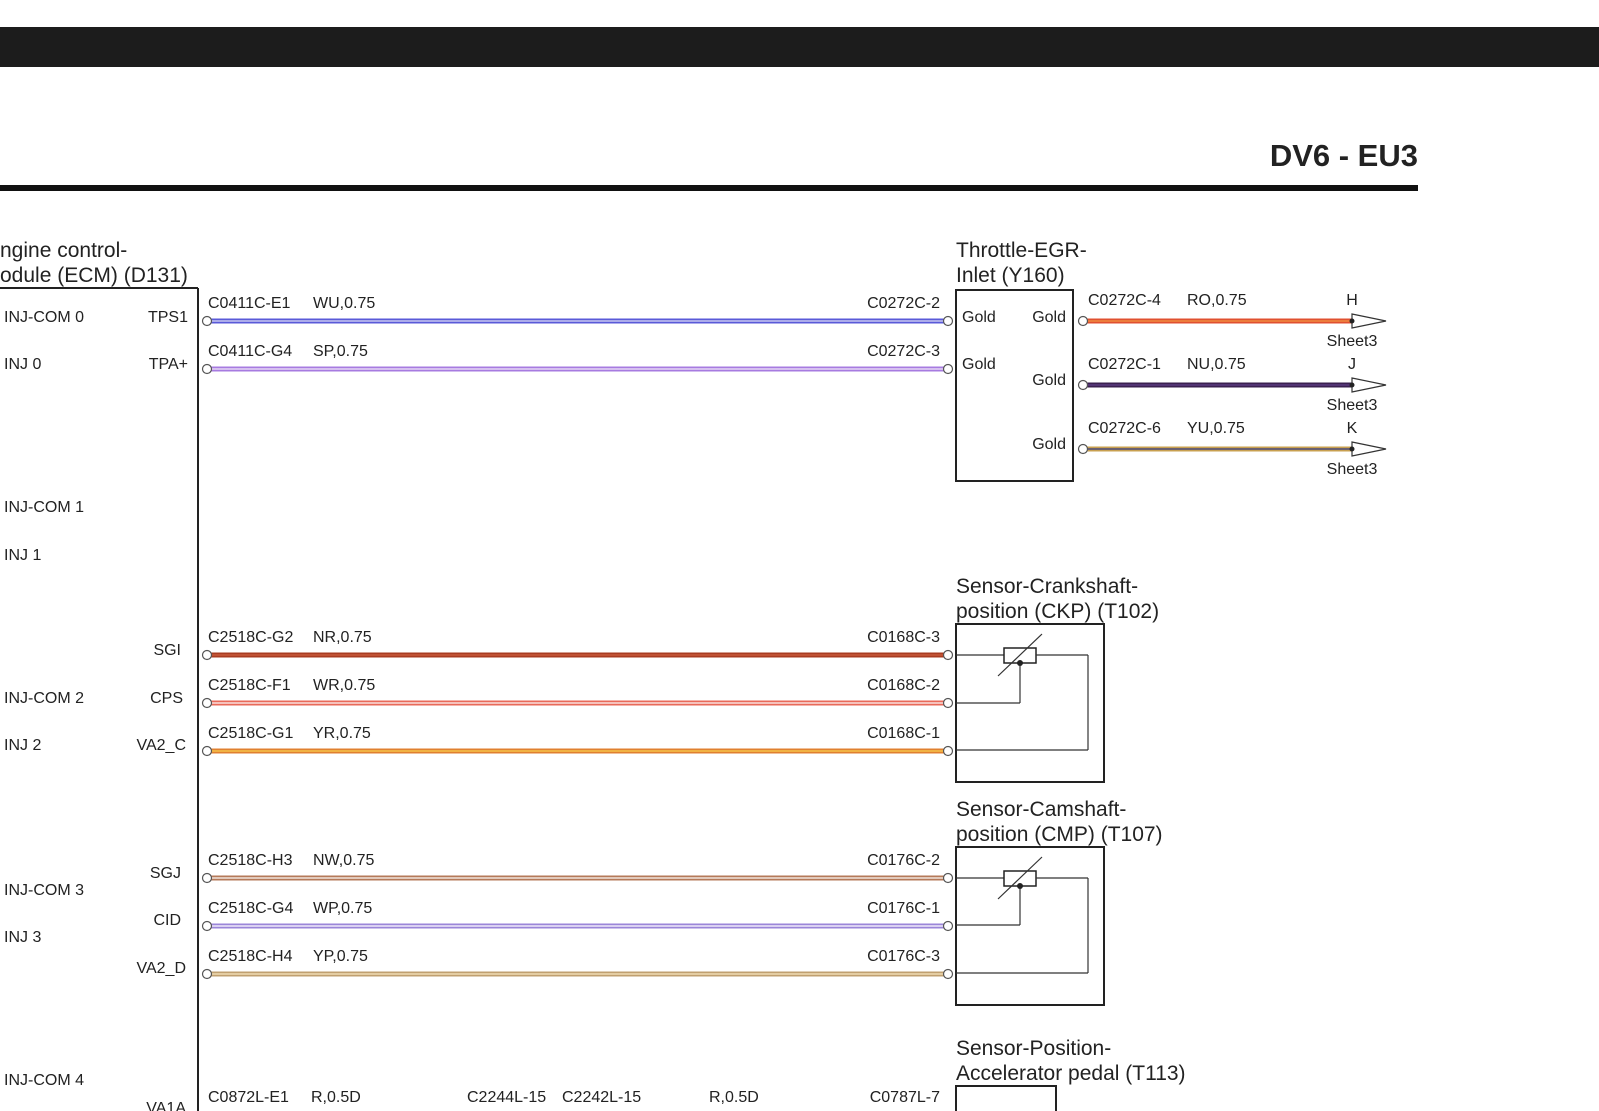  Describe the element at coordinates (903, 956) in the screenshot. I see `wire-to-connector: C0176C-3` at that location.